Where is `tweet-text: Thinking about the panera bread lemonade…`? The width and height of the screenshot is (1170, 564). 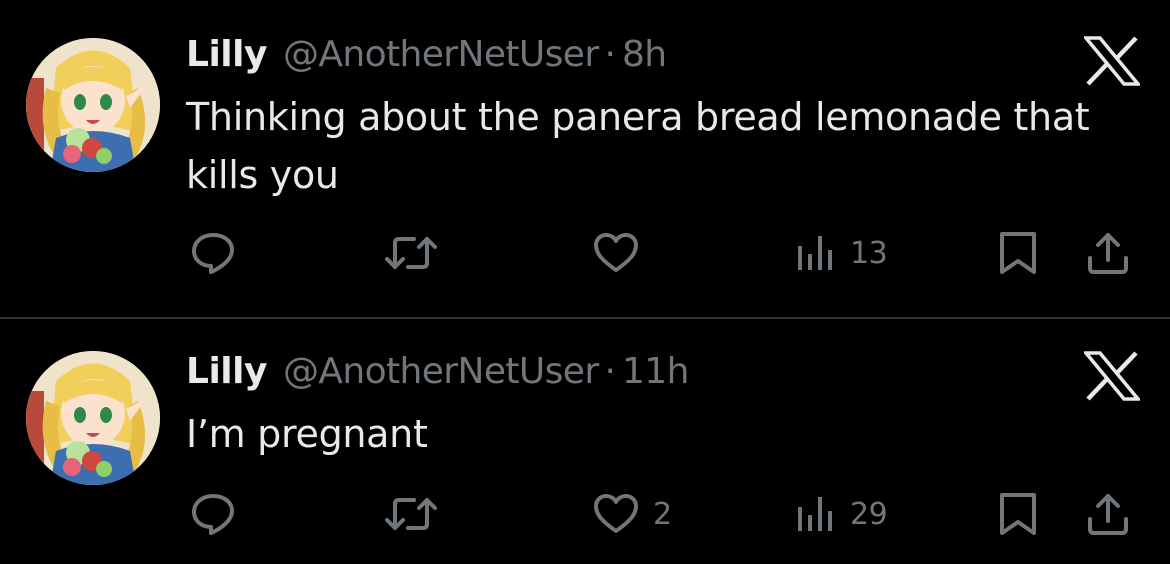
tweet-text: Thinking about the panera bread lemonade… is located at coordinates (638, 146).